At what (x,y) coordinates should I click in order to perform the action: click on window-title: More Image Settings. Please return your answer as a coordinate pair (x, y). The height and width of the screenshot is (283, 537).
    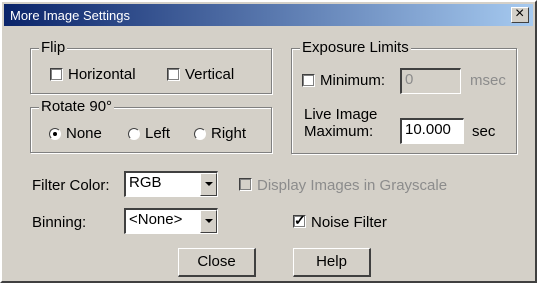
    Looking at the image, I should click on (70, 15).